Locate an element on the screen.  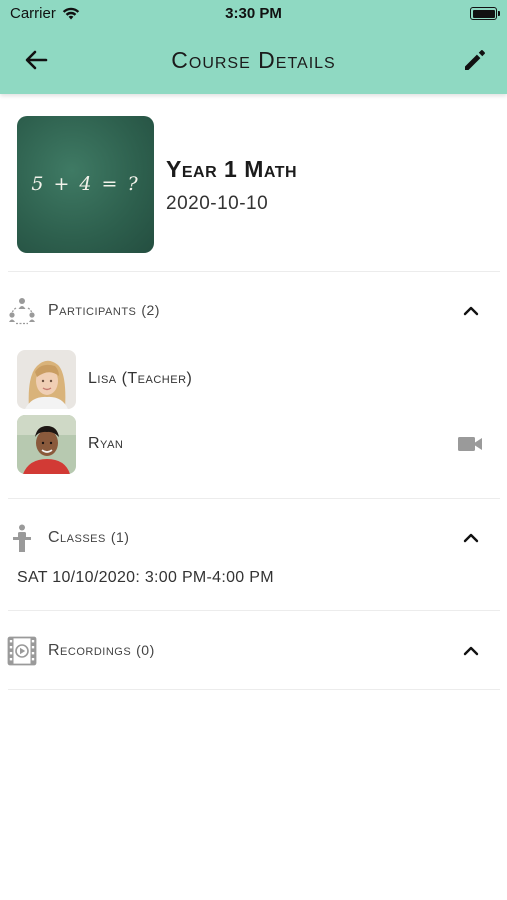
recordings-label: Recordings (0) is located at coordinates (101, 651).